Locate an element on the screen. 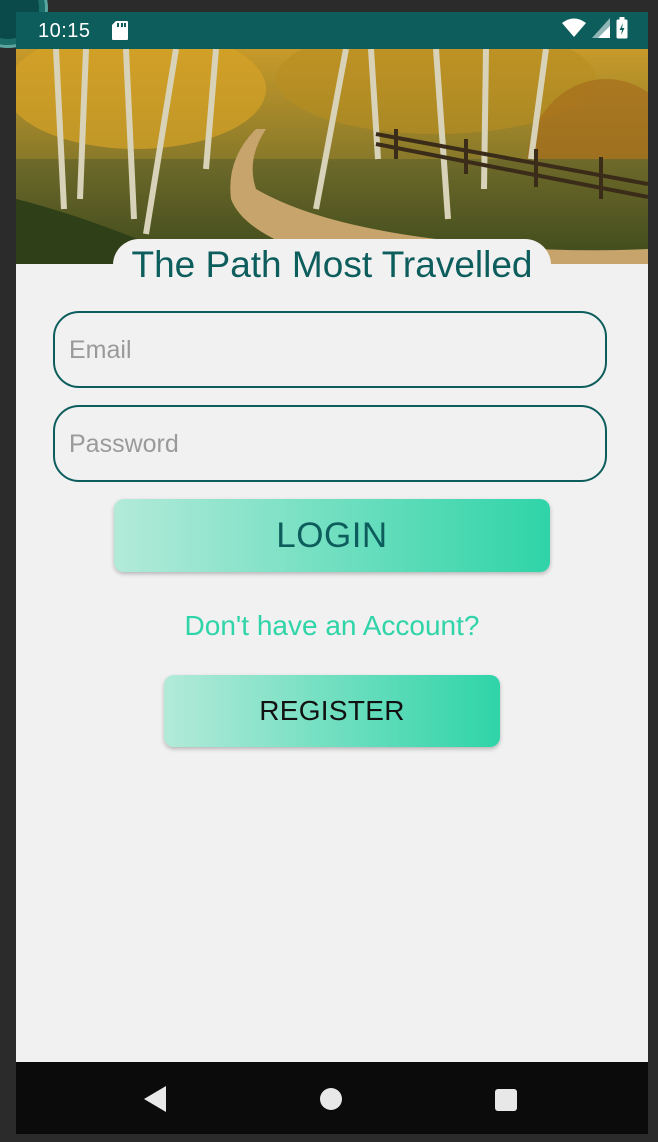  register-button-label: REGISTER is located at coordinates (332, 710).